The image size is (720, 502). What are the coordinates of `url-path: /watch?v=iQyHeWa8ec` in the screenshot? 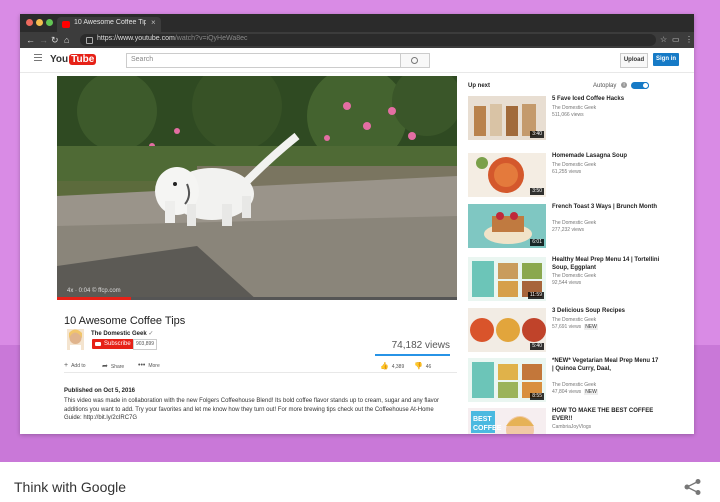 It's located at (211, 38).